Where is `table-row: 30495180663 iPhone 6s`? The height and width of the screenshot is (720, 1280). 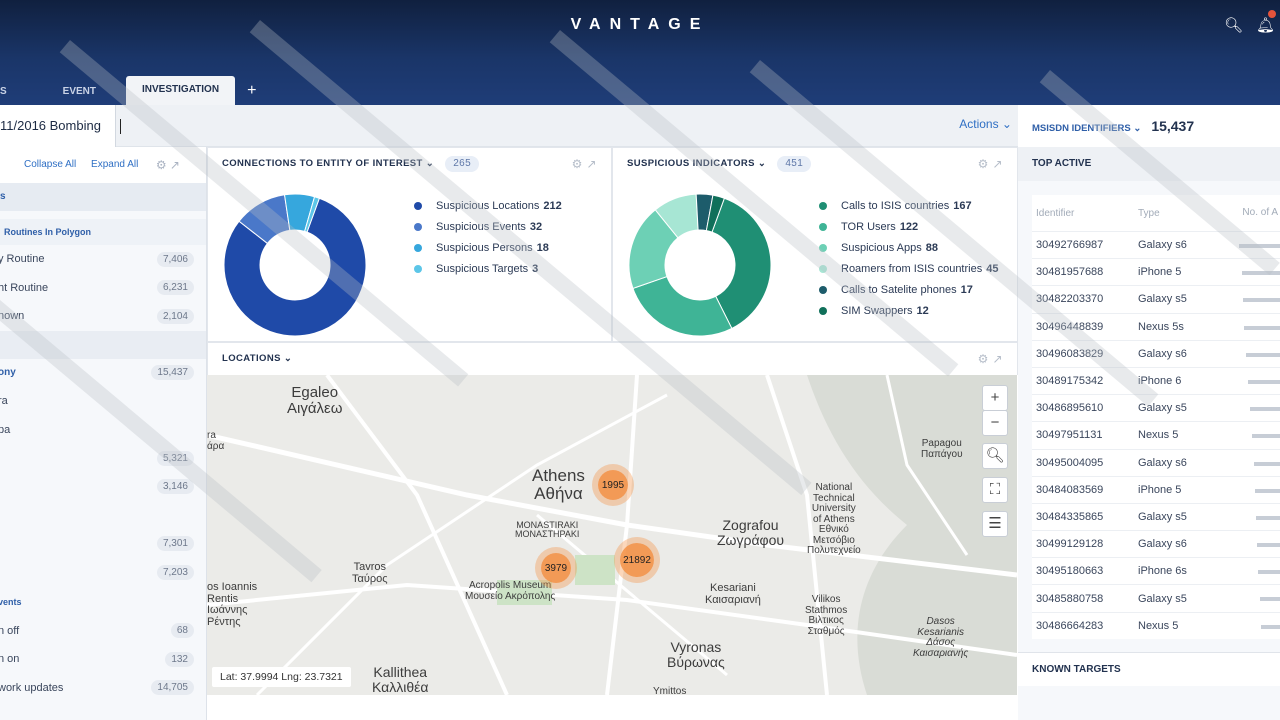 table-row: 30495180663 iPhone 6s is located at coordinates (1156, 570).